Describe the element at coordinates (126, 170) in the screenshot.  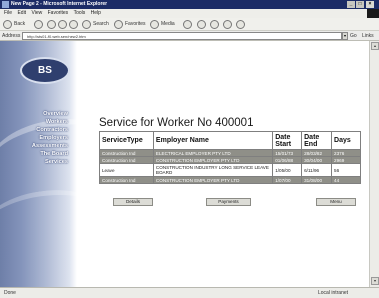
I see `cell-service-type: Leave` at that location.